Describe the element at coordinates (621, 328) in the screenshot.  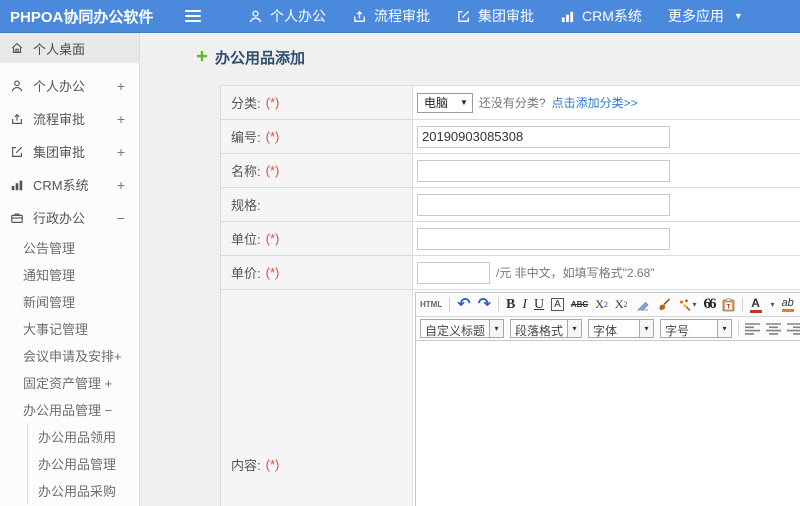
I see `font-family-select: 字体 ▾` at that location.